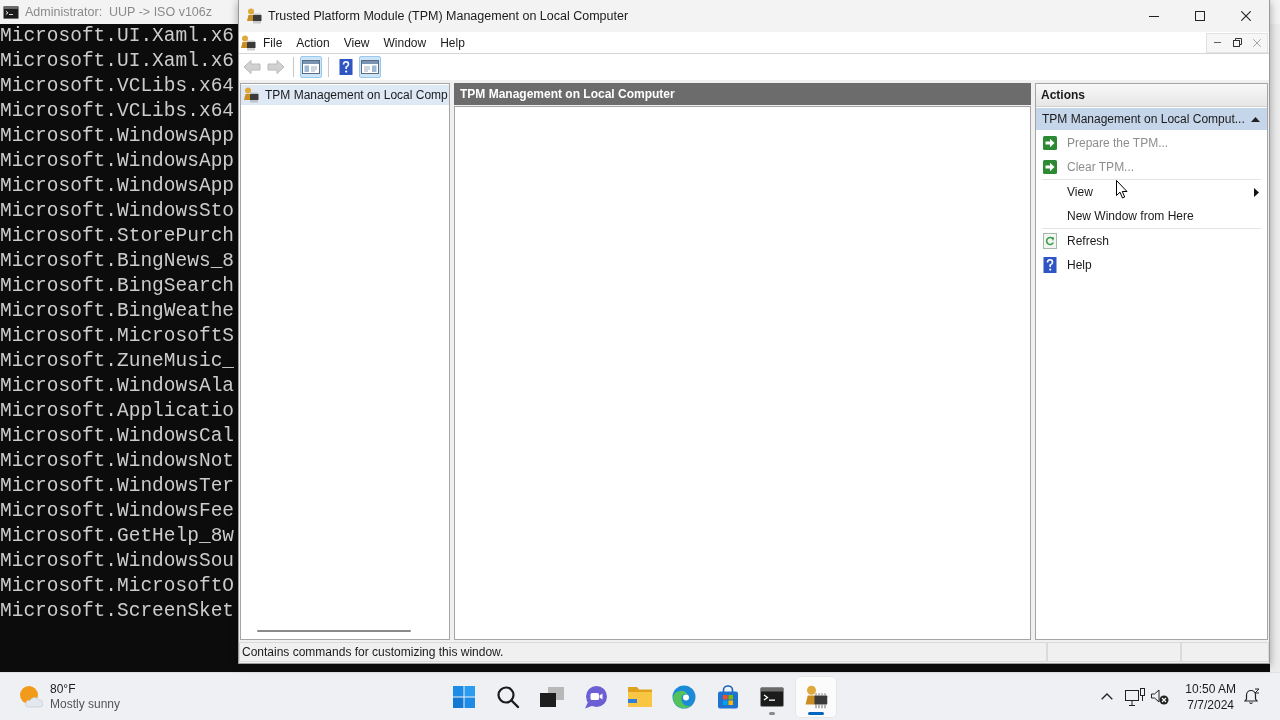  Describe the element at coordinates (1252, 696) in the screenshot. I see `notification-bell-icon` at that location.